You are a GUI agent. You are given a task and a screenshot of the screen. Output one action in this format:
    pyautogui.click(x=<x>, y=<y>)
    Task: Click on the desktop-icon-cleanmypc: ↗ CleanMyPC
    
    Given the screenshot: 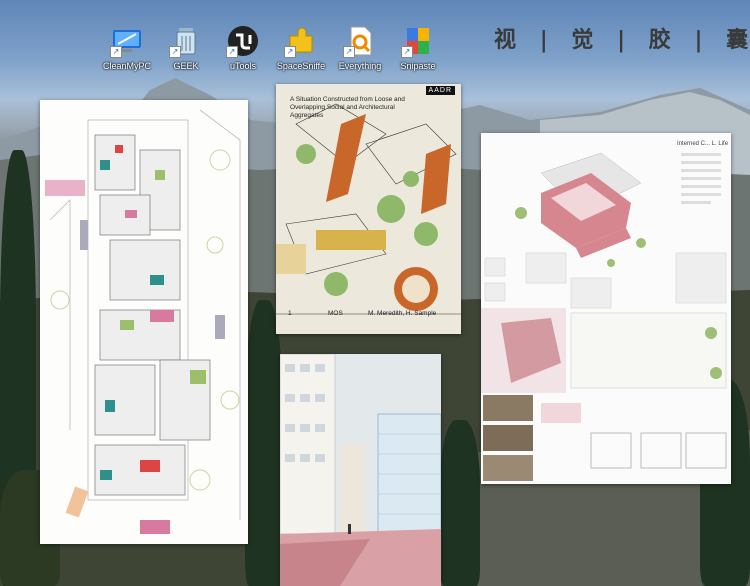 What is the action you would take?
    pyautogui.click(x=127, y=47)
    